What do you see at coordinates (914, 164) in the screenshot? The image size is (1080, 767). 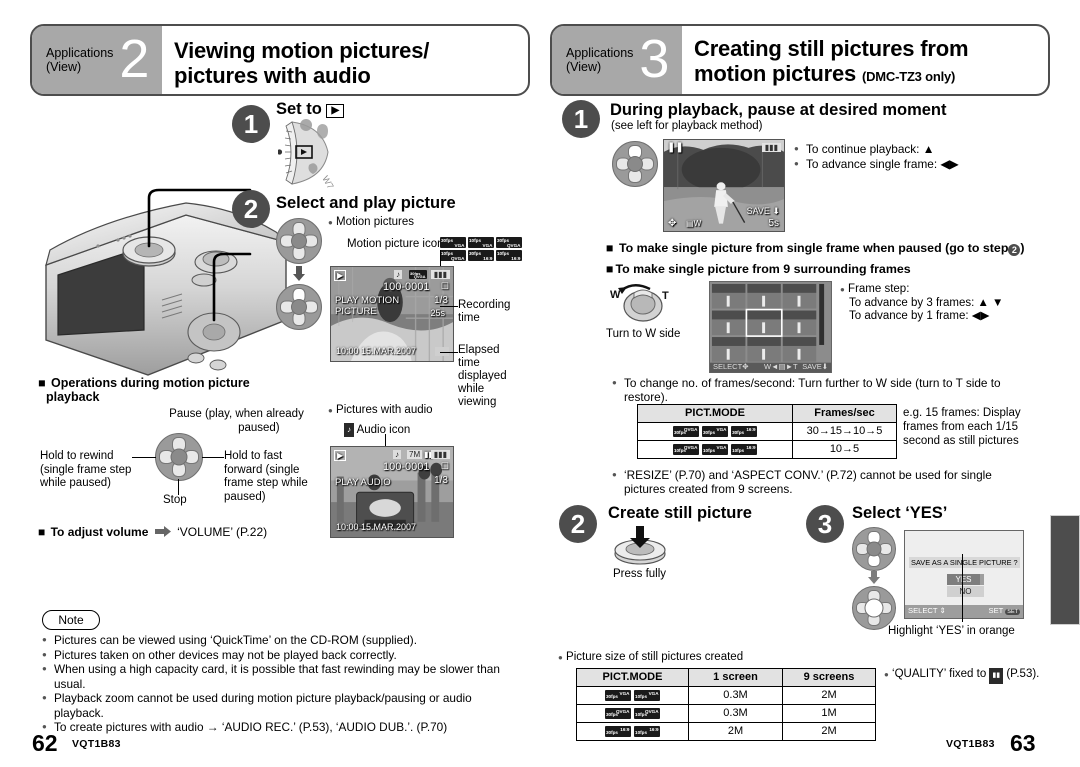 I see `right-step1-bullet-2: To advance single frame: ◀▶` at bounding box center [914, 164].